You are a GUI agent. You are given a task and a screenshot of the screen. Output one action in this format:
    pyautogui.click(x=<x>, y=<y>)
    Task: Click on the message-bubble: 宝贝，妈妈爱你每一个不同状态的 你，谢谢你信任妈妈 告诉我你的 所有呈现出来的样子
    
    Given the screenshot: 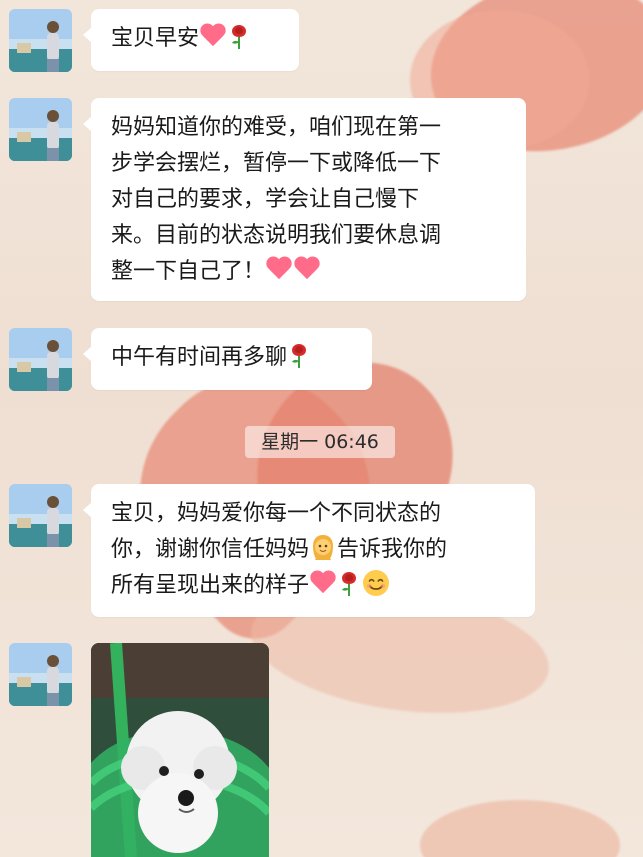 What is the action you would take?
    pyautogui.click(x=309, y=550)
    